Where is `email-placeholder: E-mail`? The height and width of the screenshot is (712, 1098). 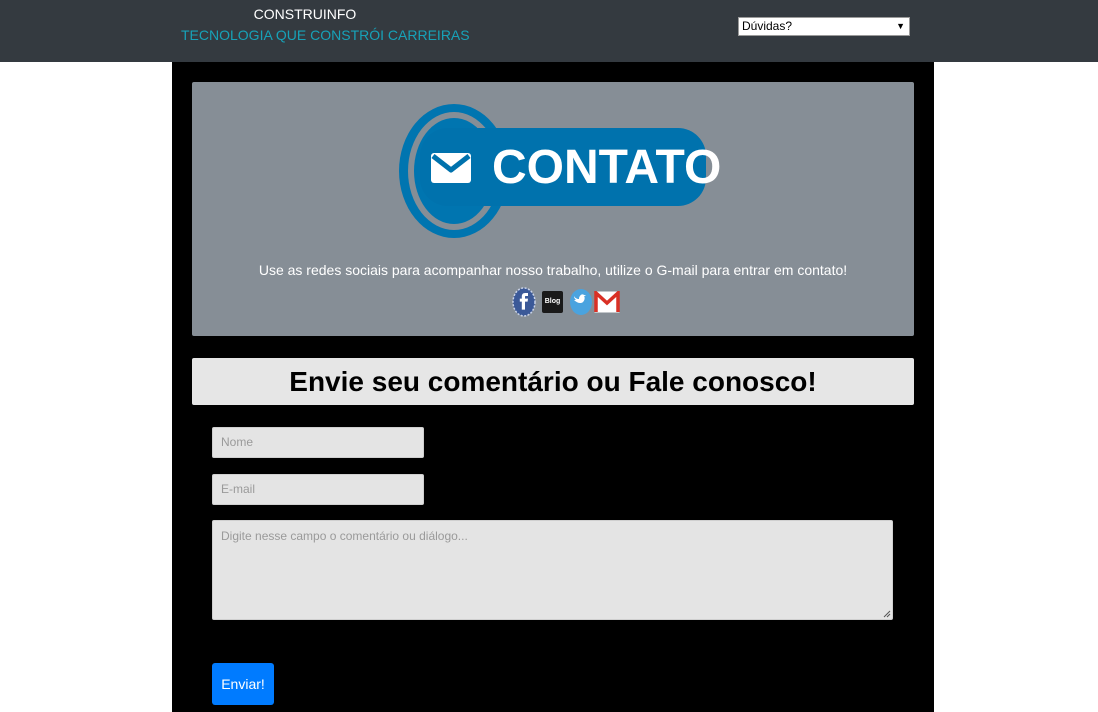
email-placeholder: E-mail is located at coordinates (238, 489).